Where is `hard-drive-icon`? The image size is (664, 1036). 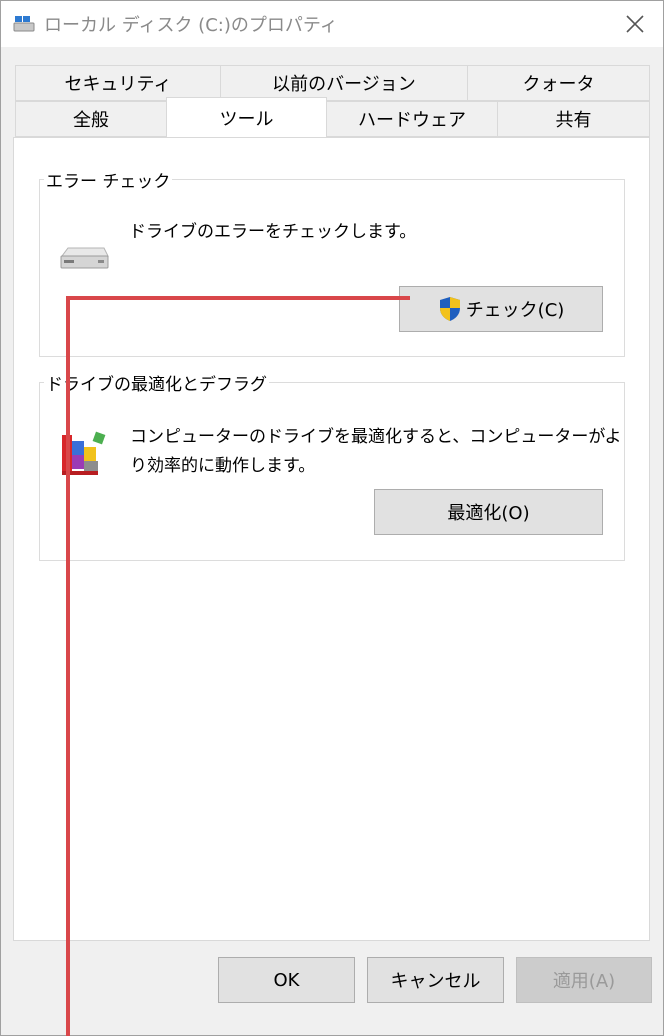
hard-drive-icon is located at coordinates (84, 258).